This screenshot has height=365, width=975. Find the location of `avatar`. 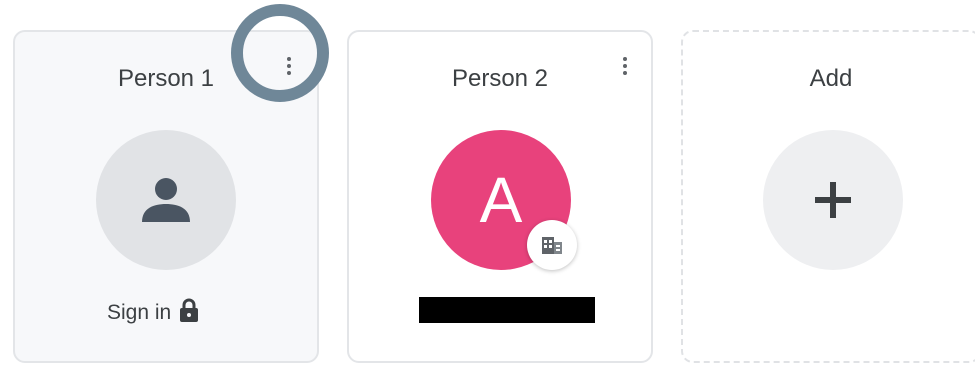

avatar is located at coordinates (166, 200).